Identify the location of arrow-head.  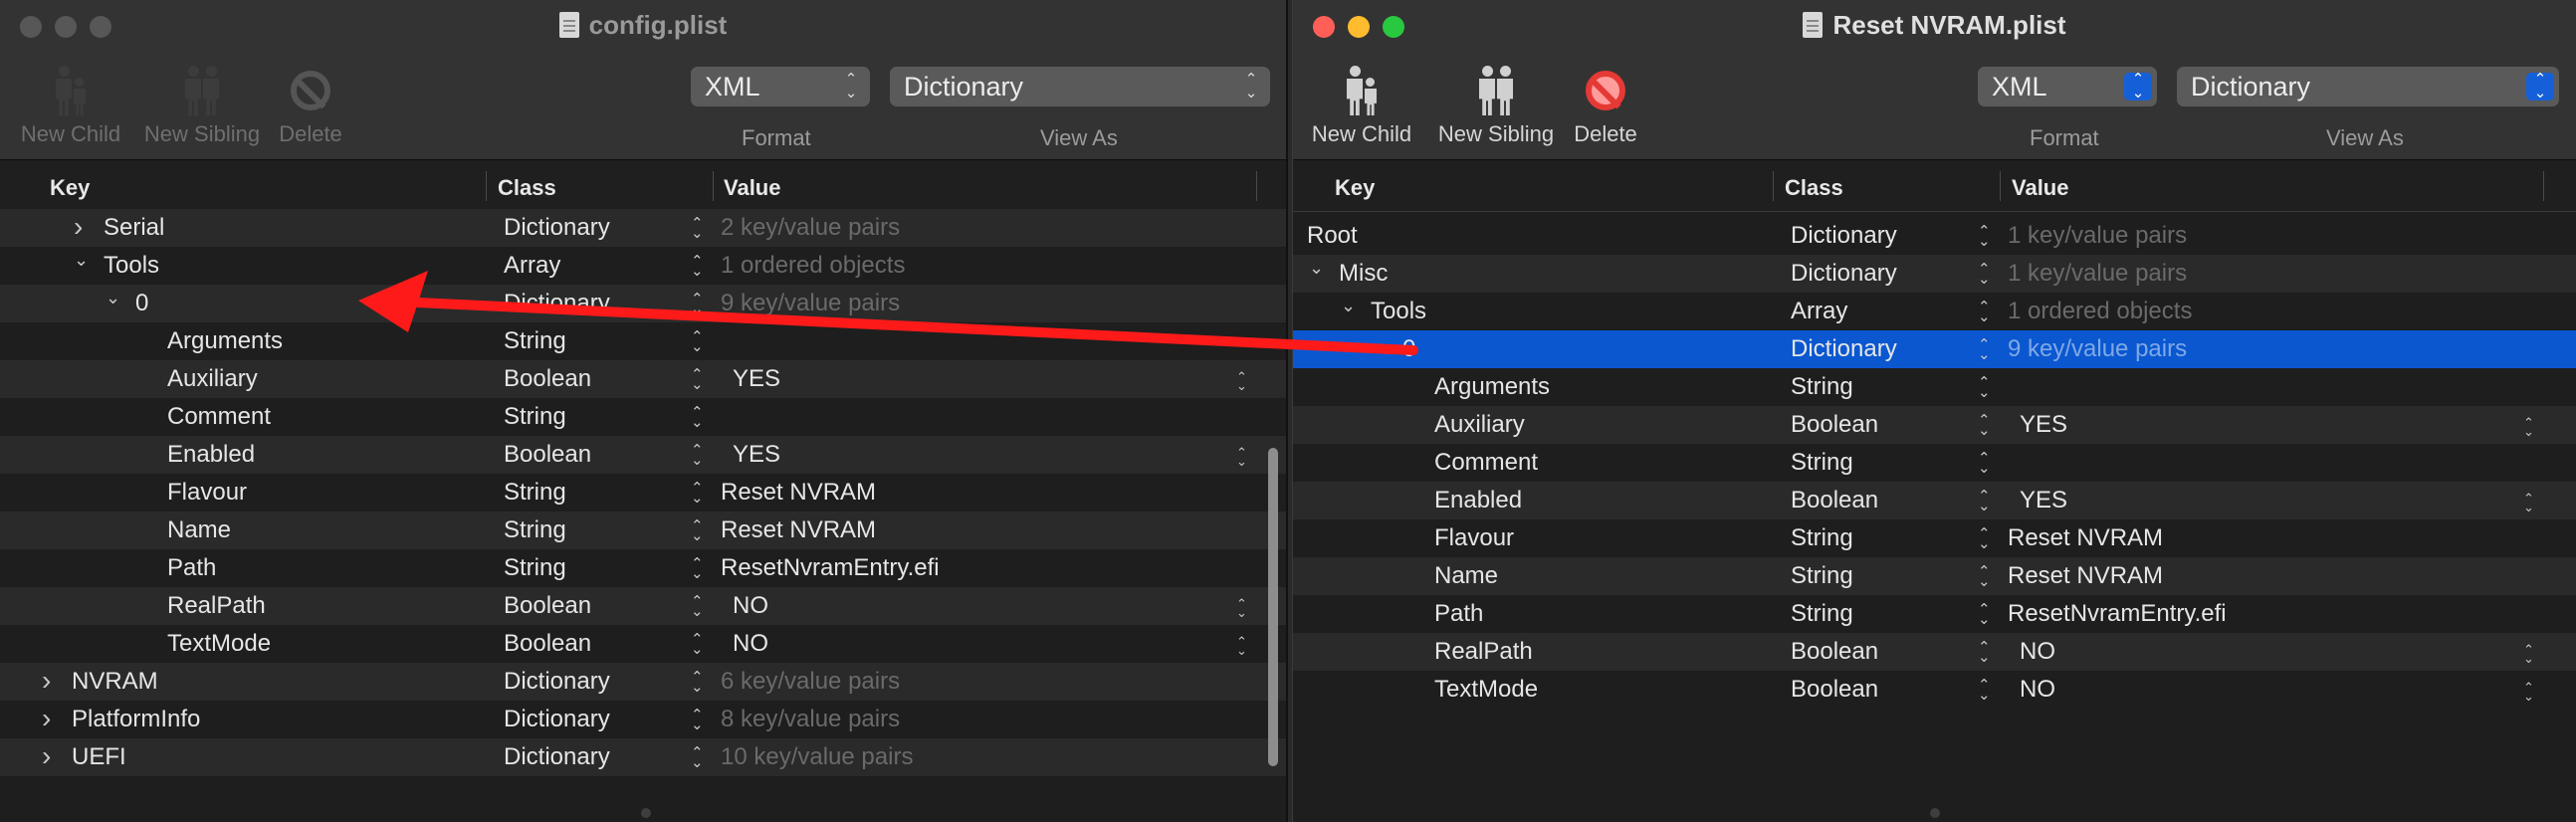
(393, 301).